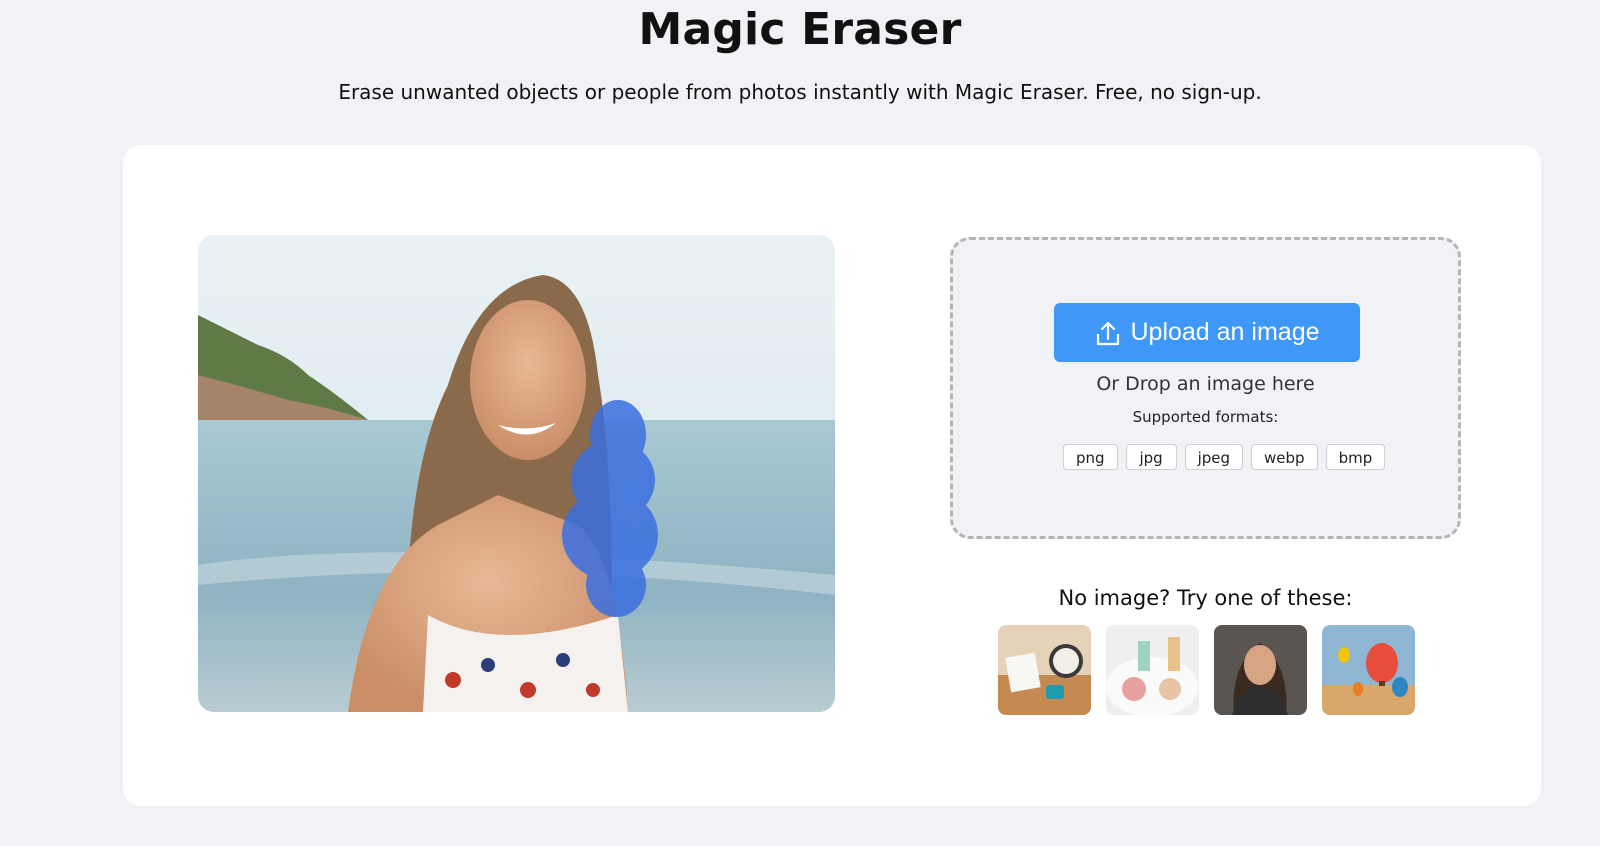 The image size is (1600, 846). I want to click on format-tags: png jpg jpeg webp bmp, so click(1224, 457).